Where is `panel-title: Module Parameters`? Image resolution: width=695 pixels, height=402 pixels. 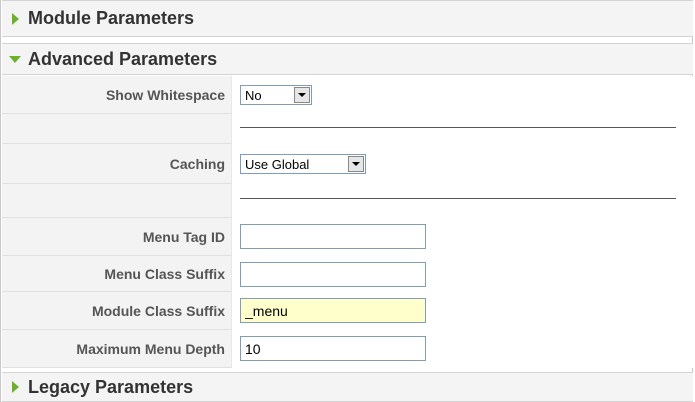
panel-title: Module Parameters is located at coordinates (111, 18).